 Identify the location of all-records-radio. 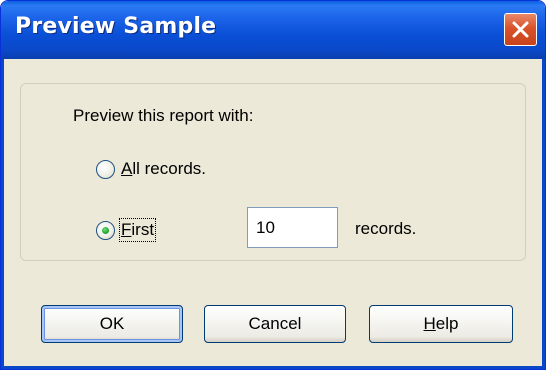
(105, 169).